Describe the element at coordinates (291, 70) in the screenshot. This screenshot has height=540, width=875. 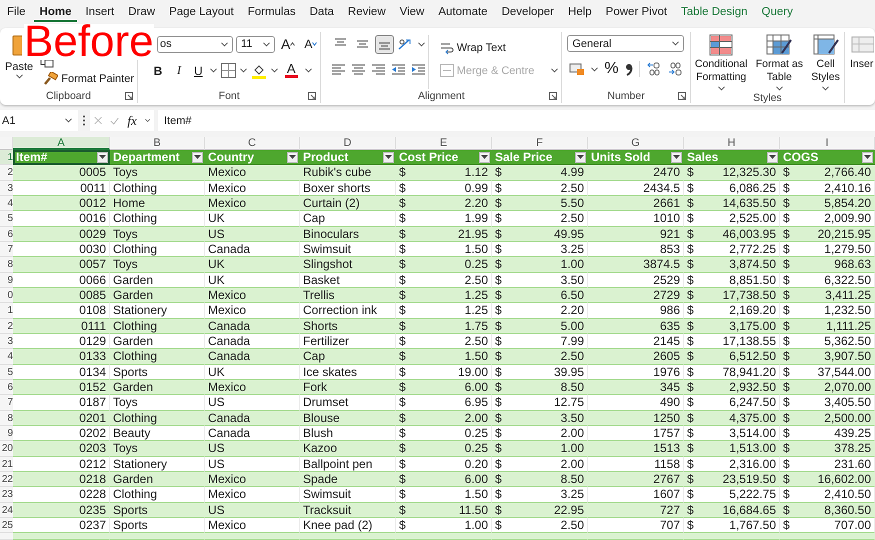
I see `font-color-button: A` at that location.